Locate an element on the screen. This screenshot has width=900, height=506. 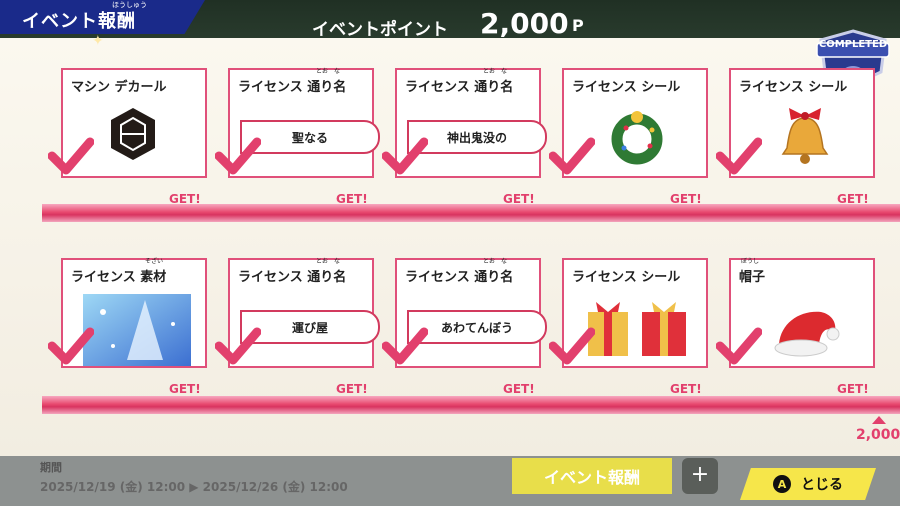
close-button: A とじる is located at coordinates (808, 484).